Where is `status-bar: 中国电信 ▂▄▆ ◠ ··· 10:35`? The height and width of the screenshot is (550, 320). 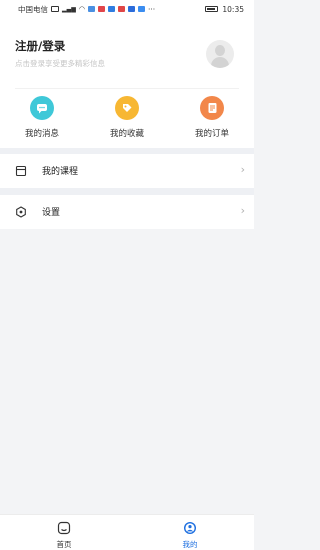 status-bar: 中国电信 ▂▄▆ ◠ ··· 10:35 is located at coordinates (127, 9).